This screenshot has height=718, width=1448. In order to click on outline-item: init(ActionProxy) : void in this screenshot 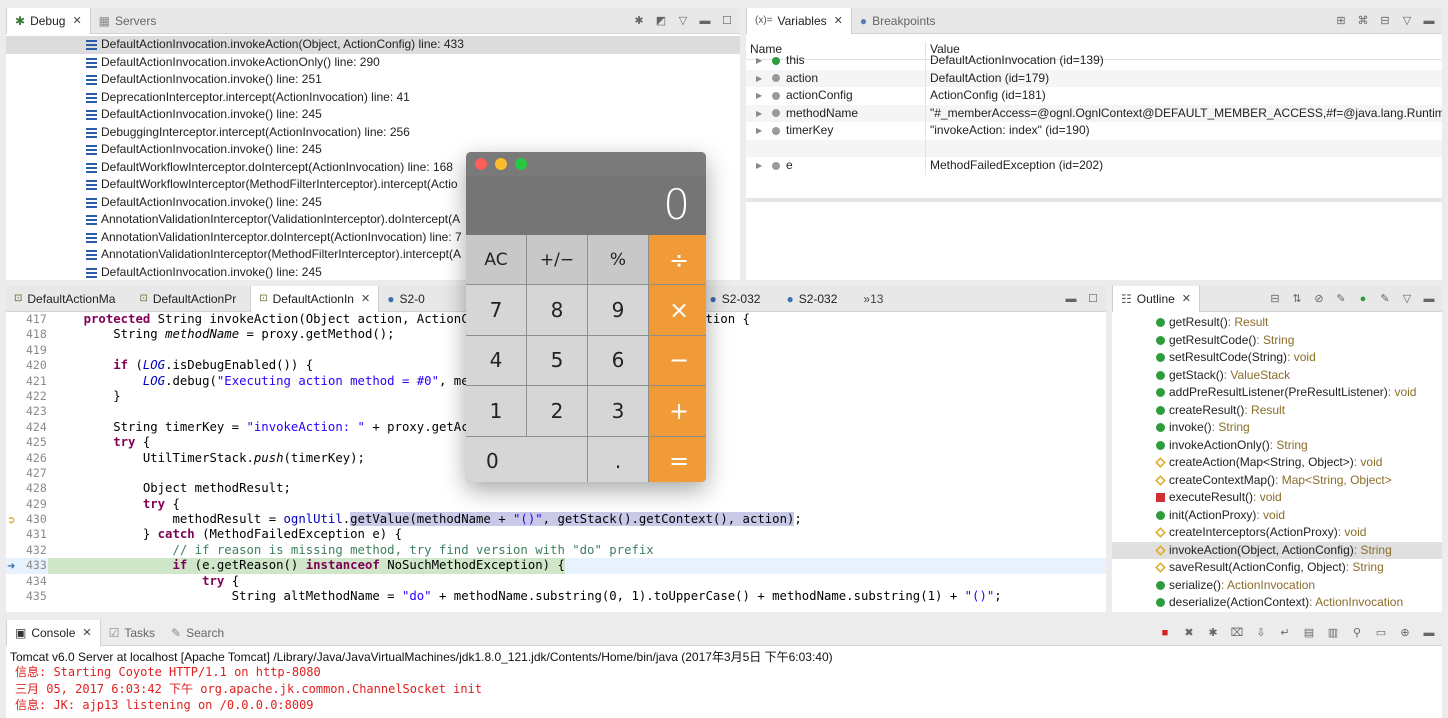, I will do `click(1277, 516)`.